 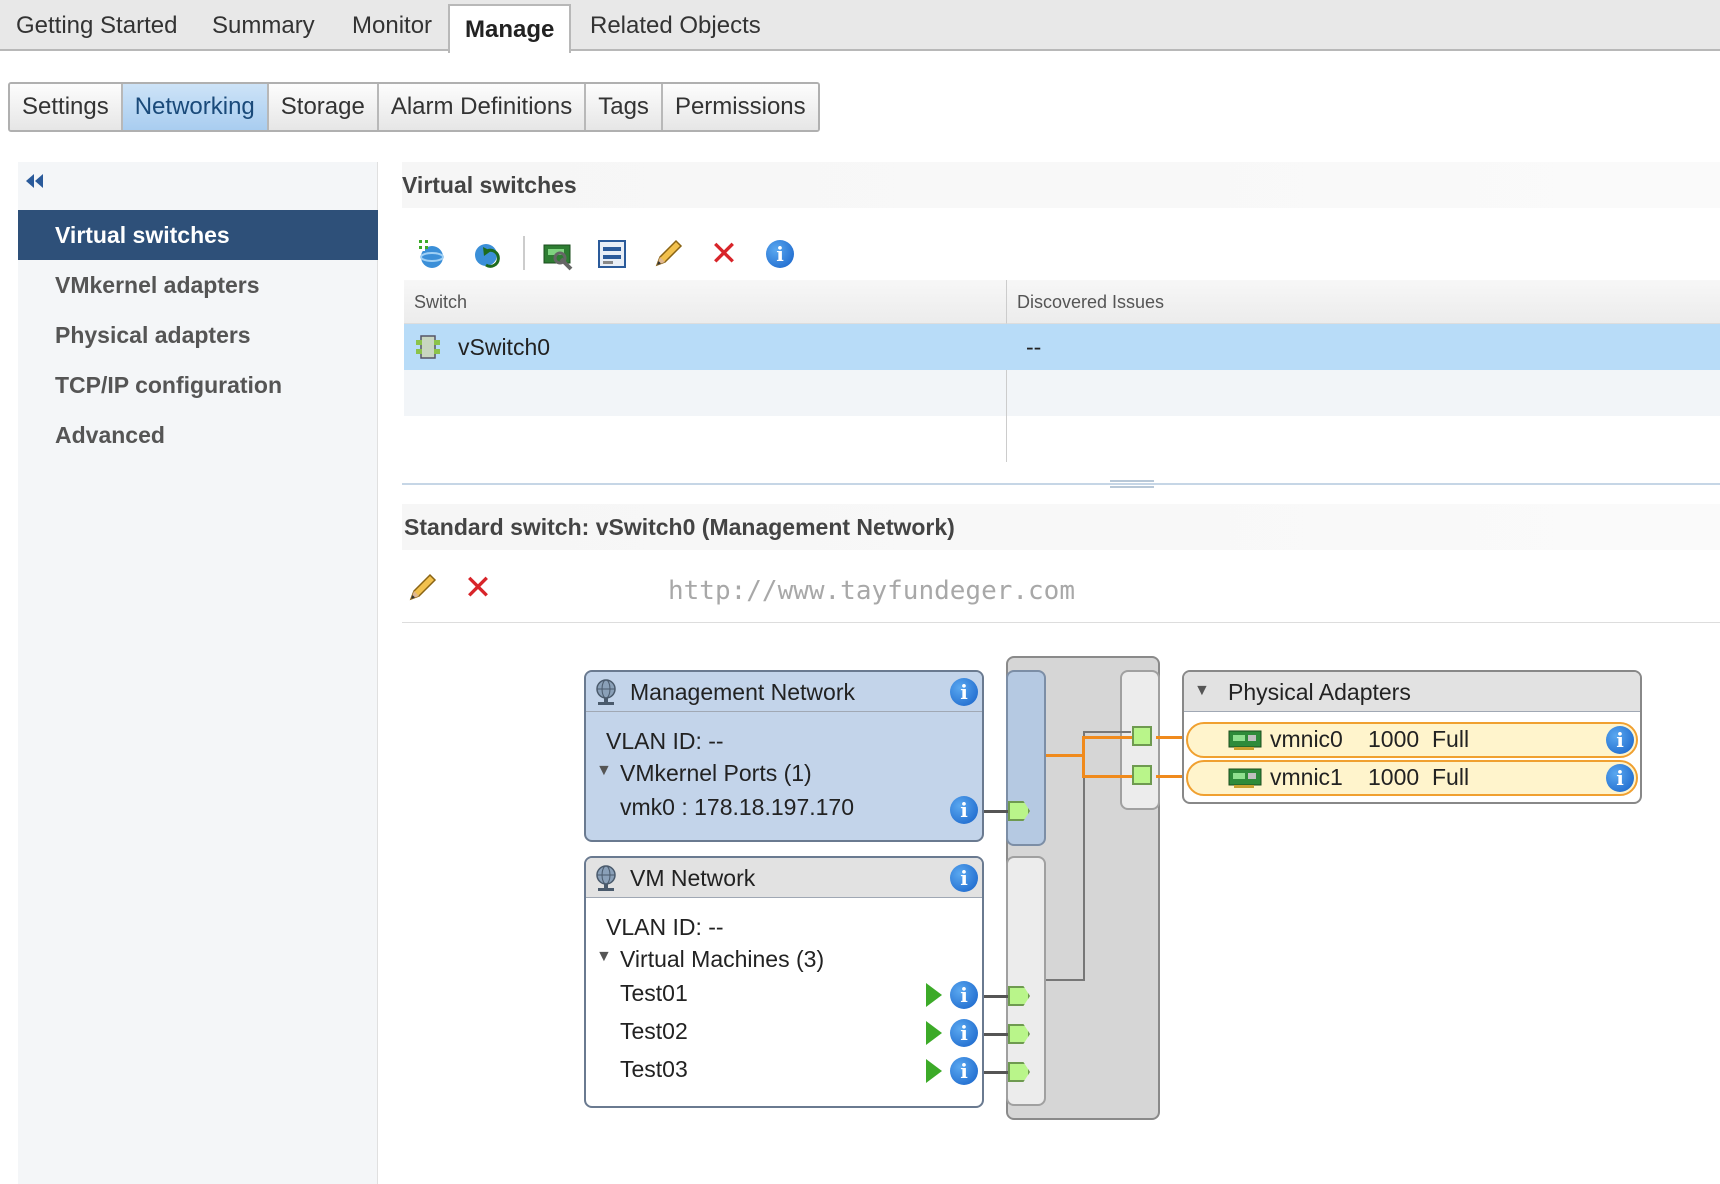 I want to click on portgroup-title: Management Network, so click(x=742, y=692).